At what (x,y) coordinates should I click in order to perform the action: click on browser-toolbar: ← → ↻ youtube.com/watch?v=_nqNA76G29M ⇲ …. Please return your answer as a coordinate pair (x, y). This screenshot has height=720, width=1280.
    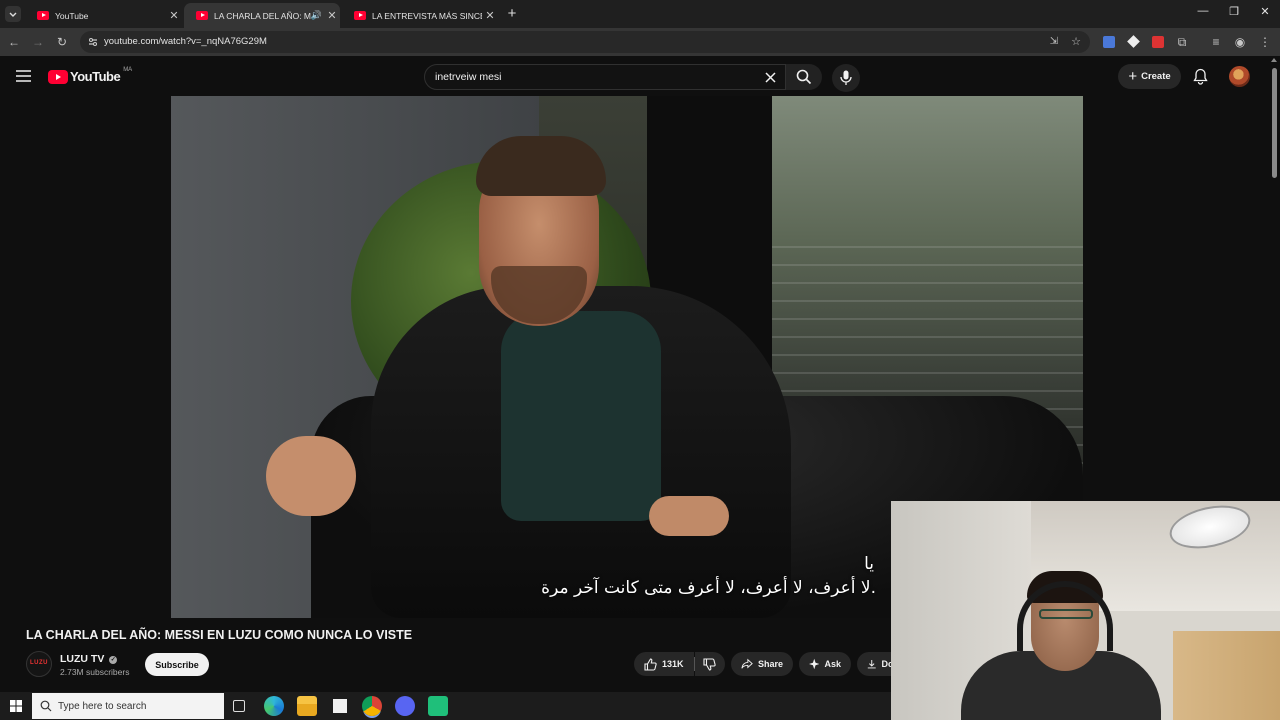
    Looking at the image, I should click on (640, 42).